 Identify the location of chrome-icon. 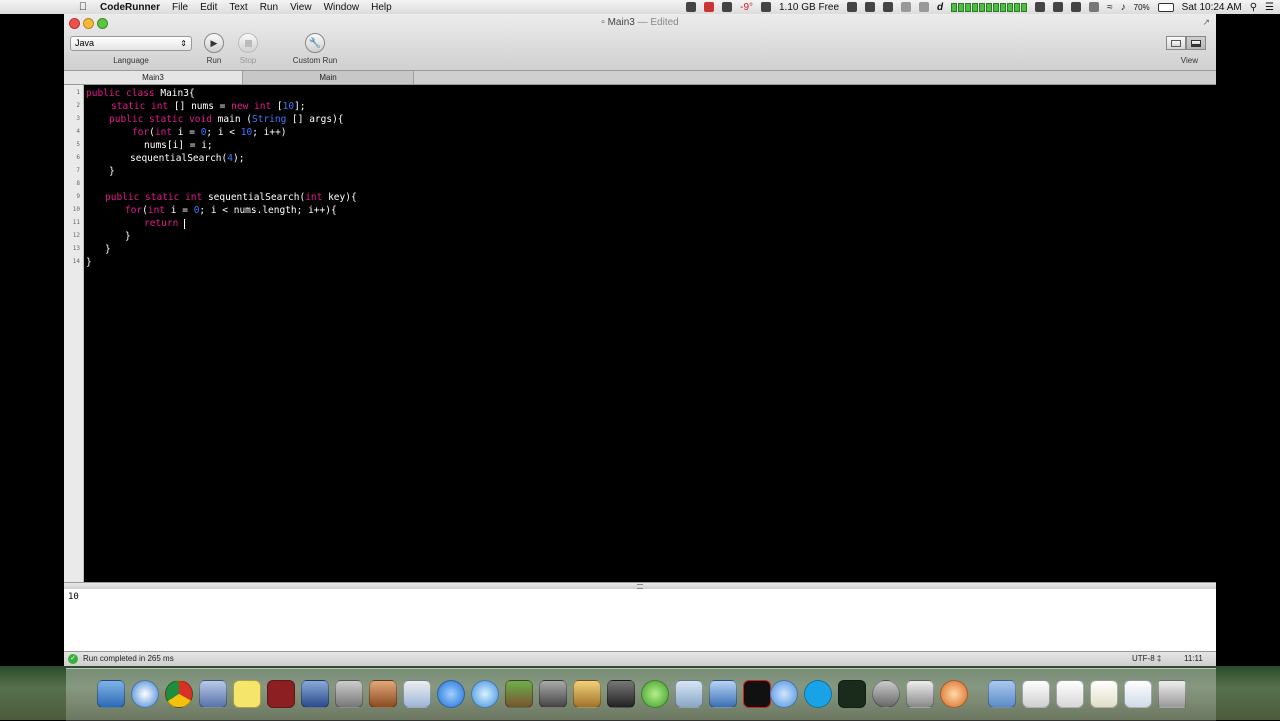
(179, 694).